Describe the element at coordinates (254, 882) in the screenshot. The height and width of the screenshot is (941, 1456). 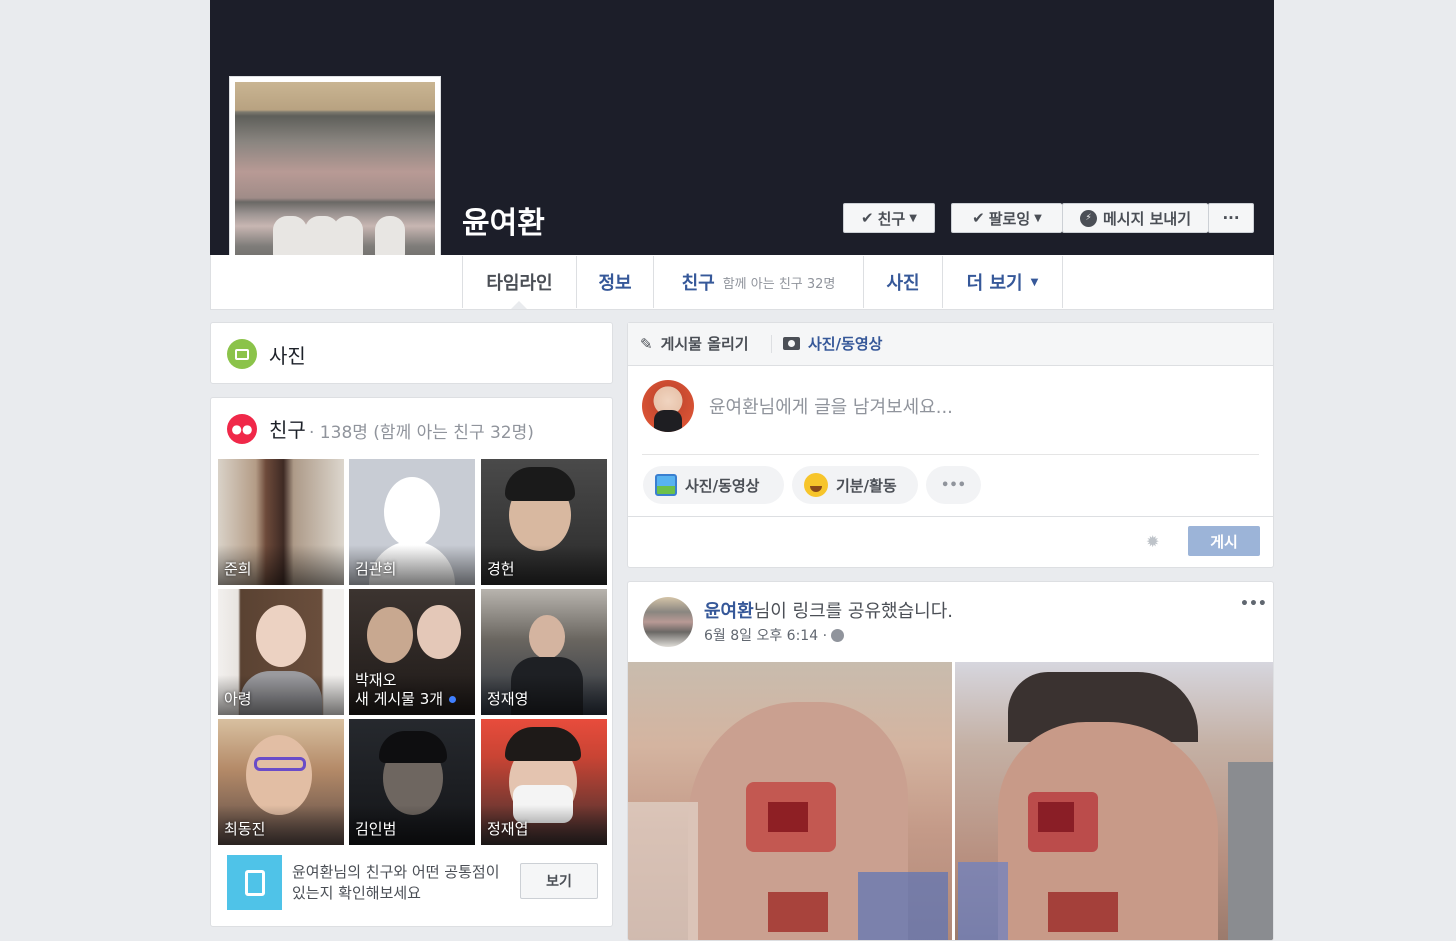
I see `friends-common-icon` at that location.